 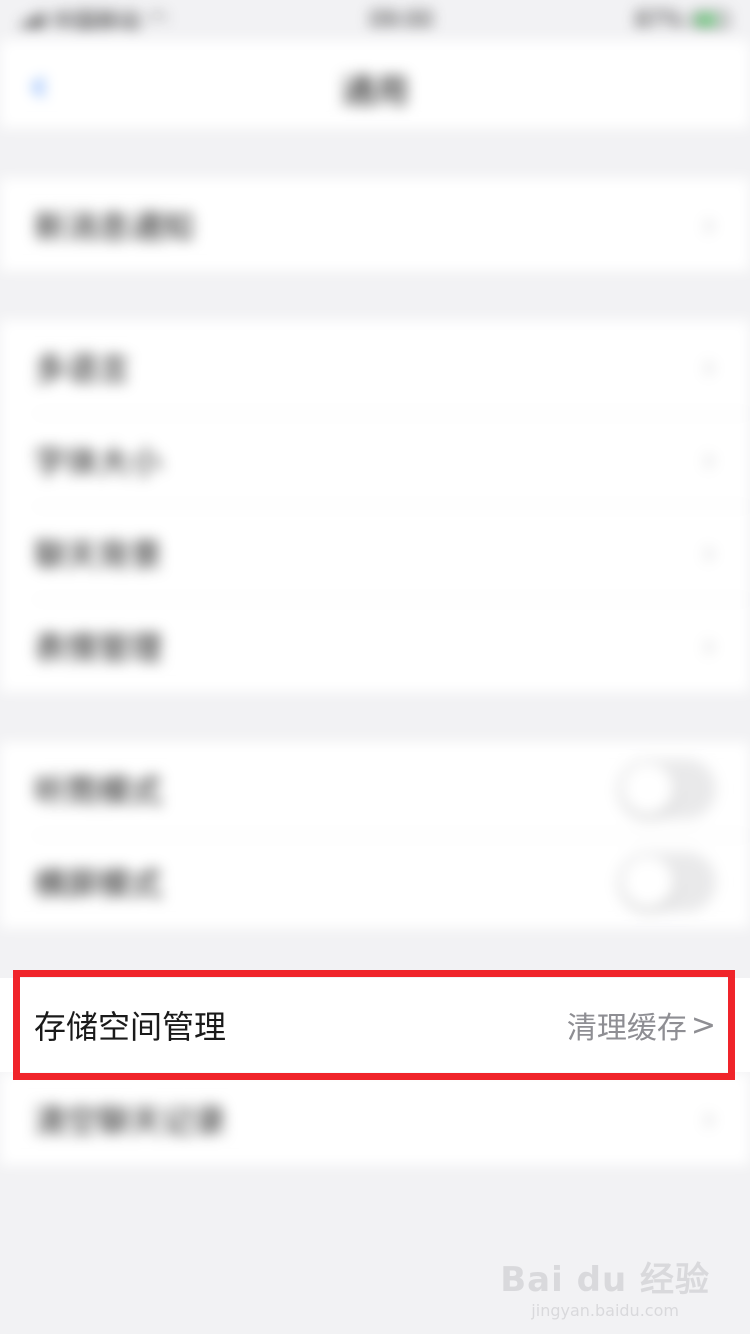 I want to click on settings-row-label: 新消息通知, so click(x=114, y=226).